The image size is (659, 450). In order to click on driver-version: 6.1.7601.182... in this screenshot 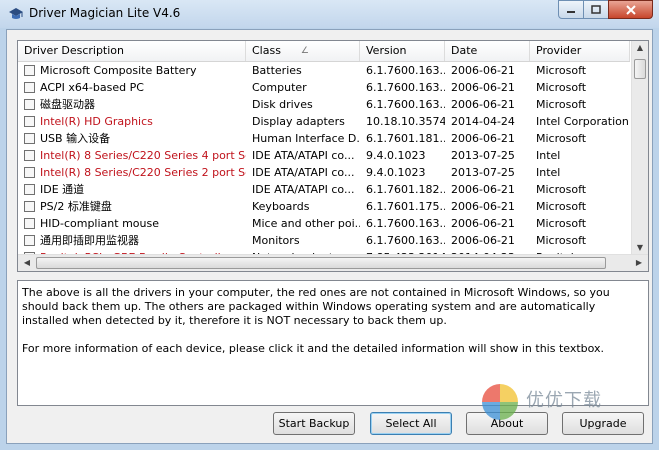, I will do `click(405, 189)`.